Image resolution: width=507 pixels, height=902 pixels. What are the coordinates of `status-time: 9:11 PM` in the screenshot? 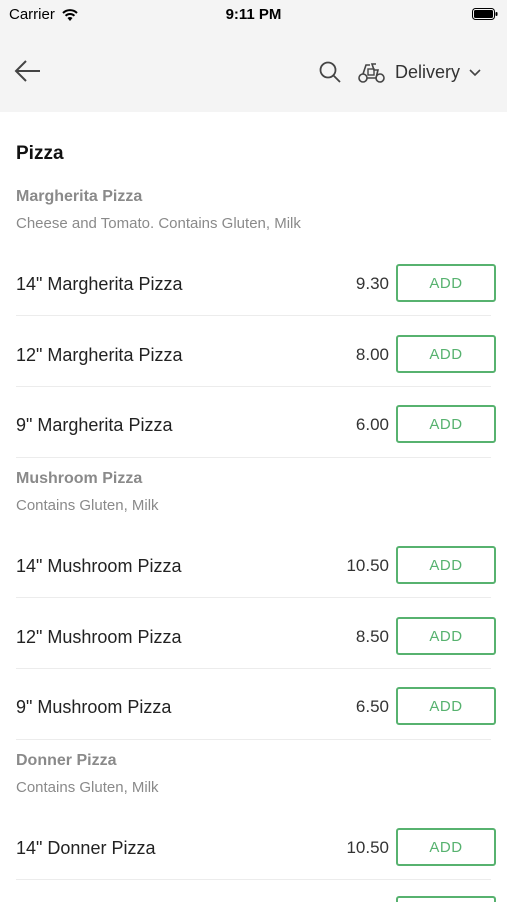 It's located at (253, 14).